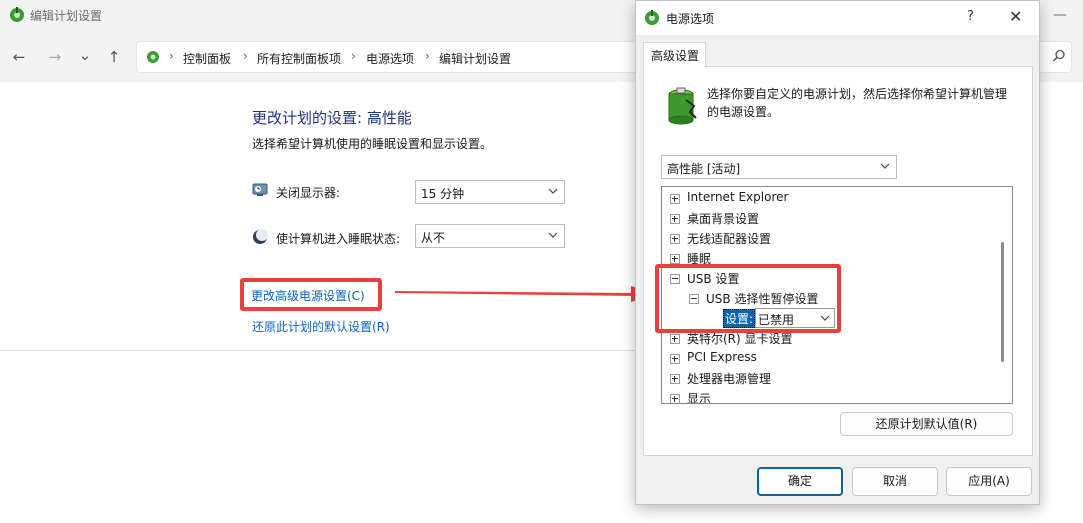 This screenshot has height=523, width=1083. I want to click on cancel-button: 取消, so click(895, 481).